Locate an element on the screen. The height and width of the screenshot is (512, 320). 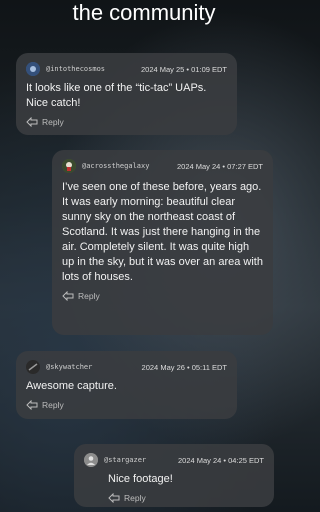
user-icon is located at coordinates (91, 460).